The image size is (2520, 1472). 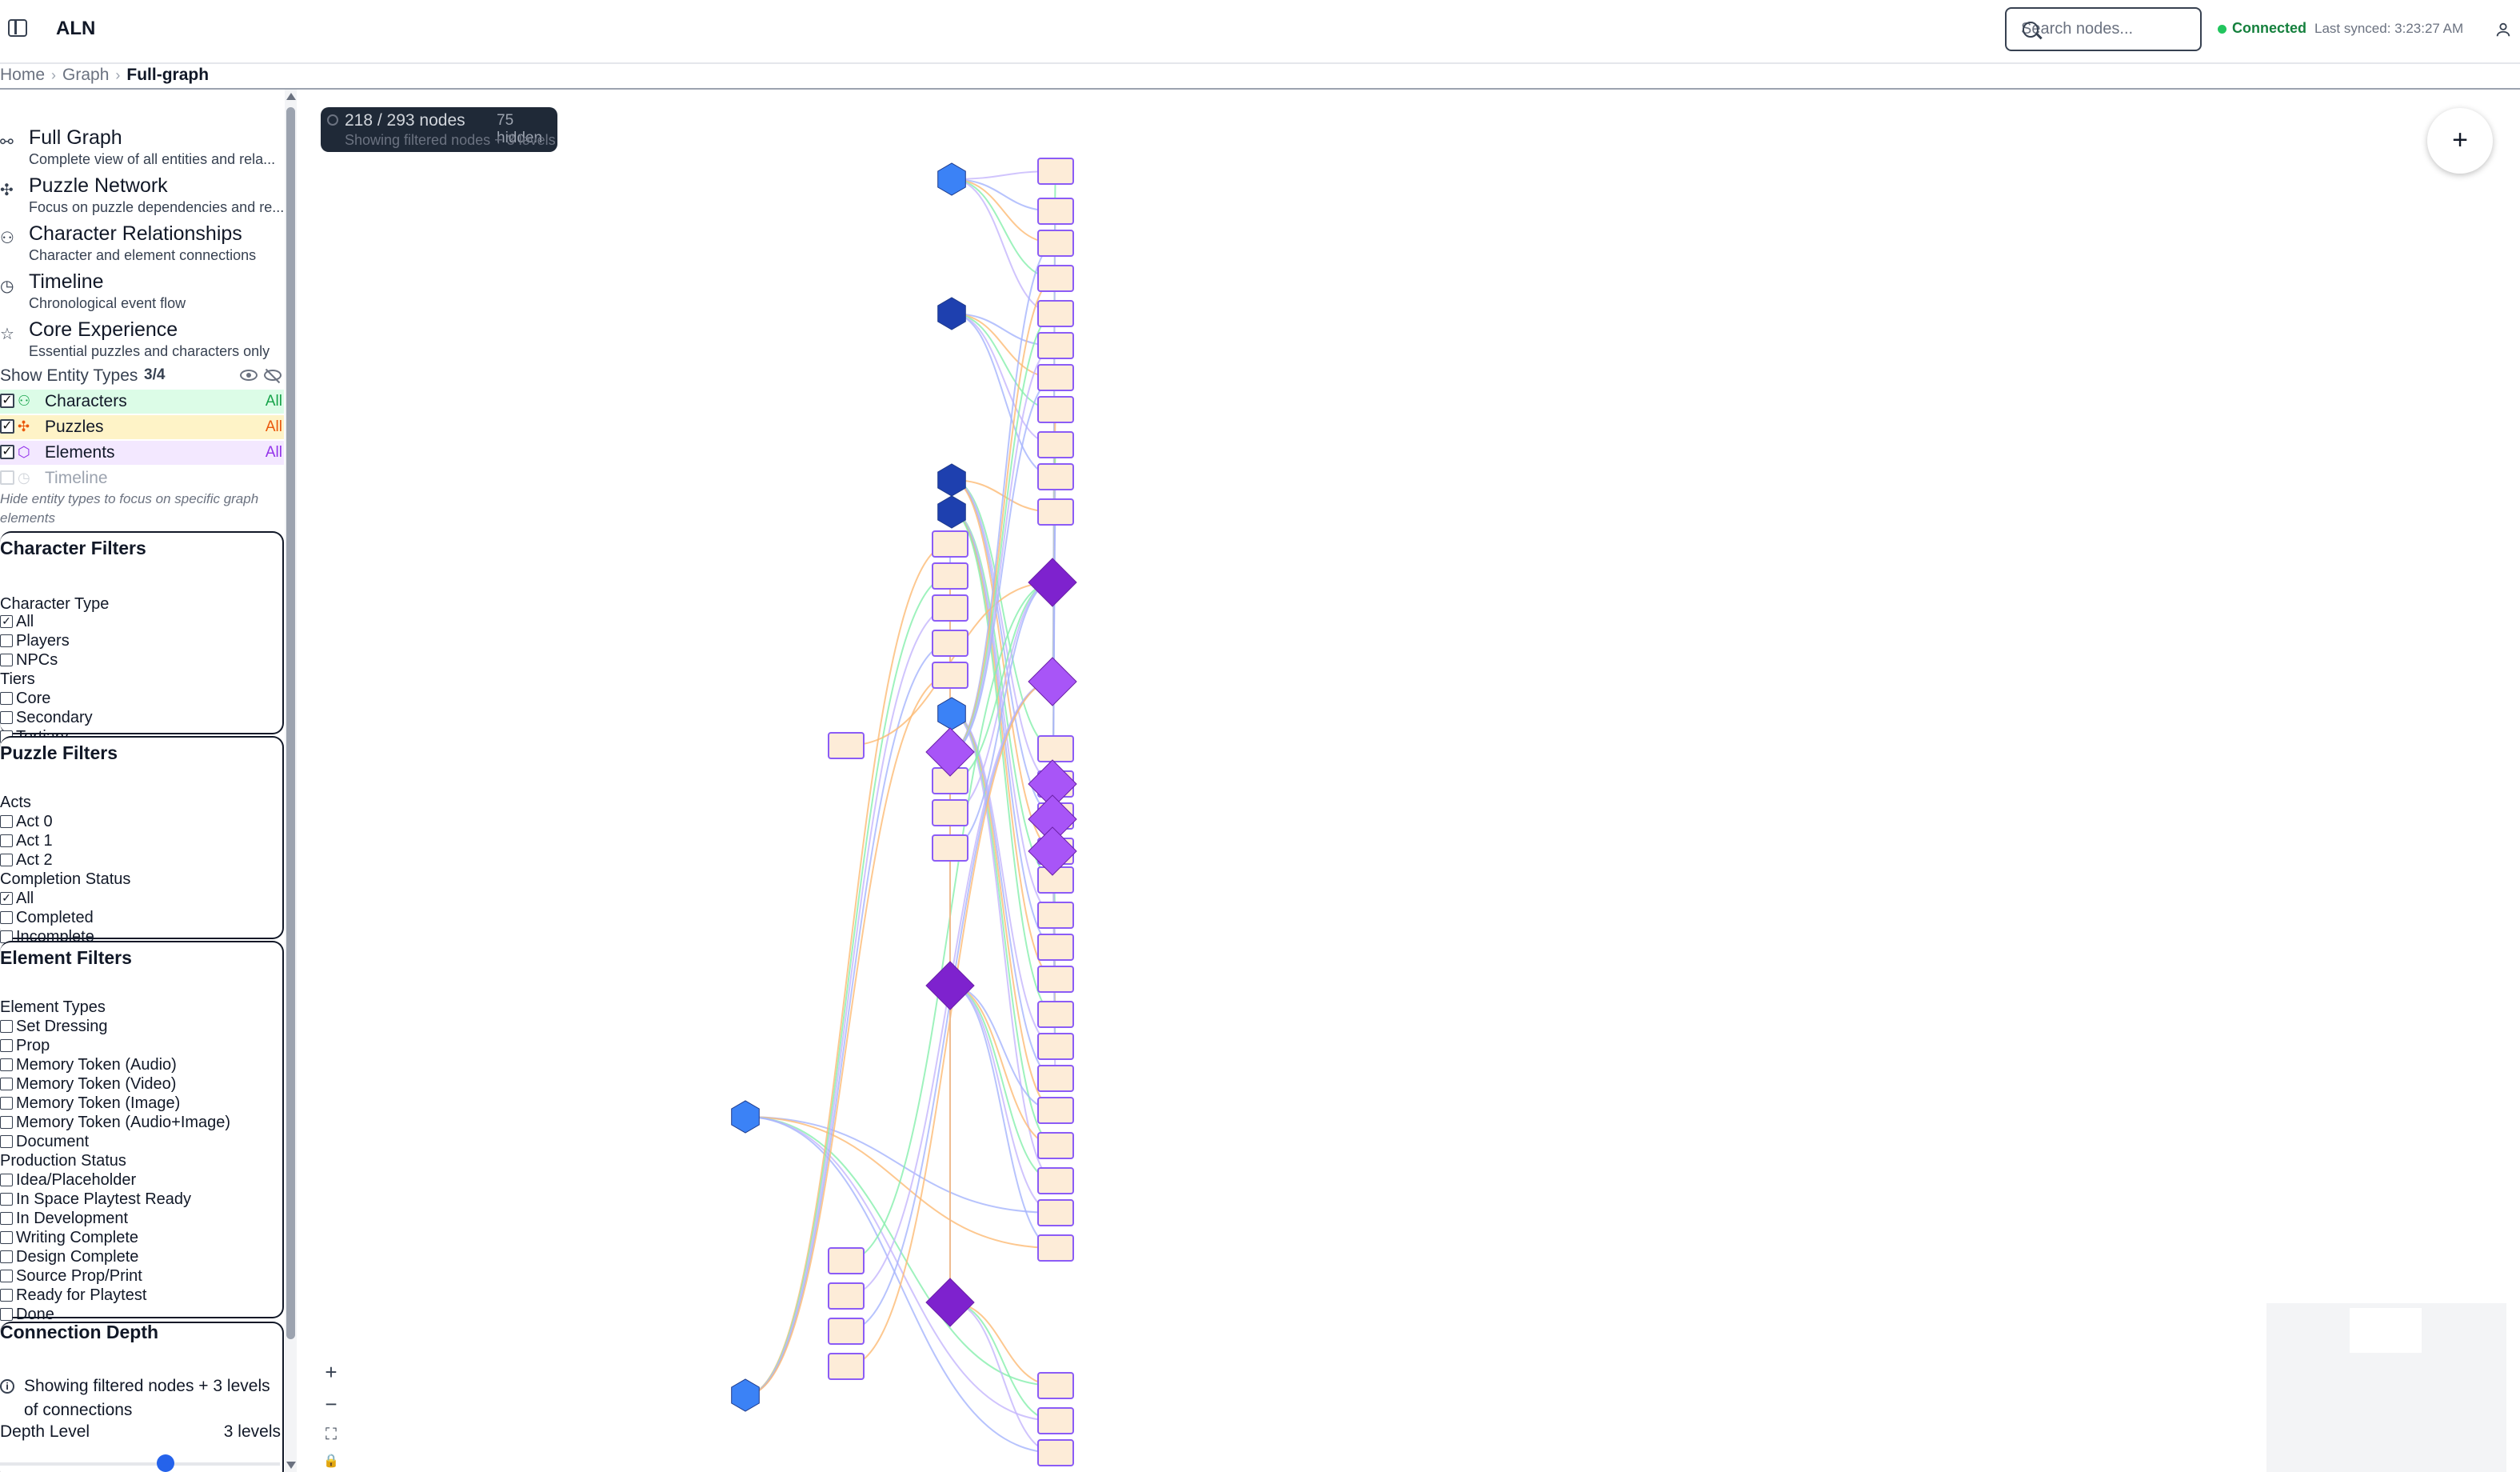 What do you see at coordinates (7, 401) in the screenshot?
I see `characters-checkbox: ✓` at bounding box center [7, 401].